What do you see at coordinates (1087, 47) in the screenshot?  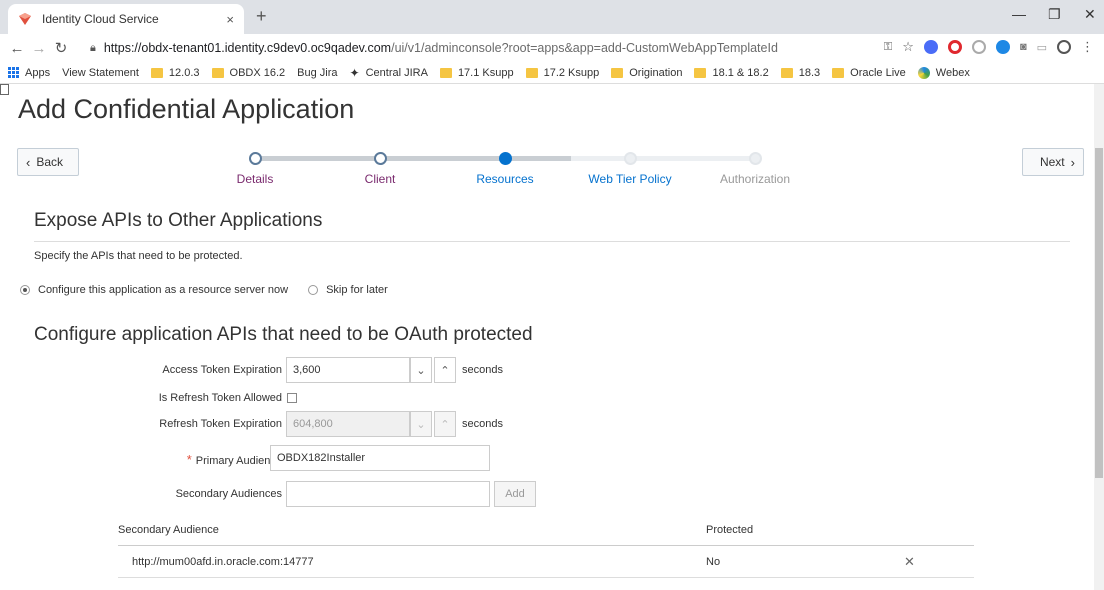 I see `menu-kebab-icon: ⋮` at bounding box center [1087, 47].